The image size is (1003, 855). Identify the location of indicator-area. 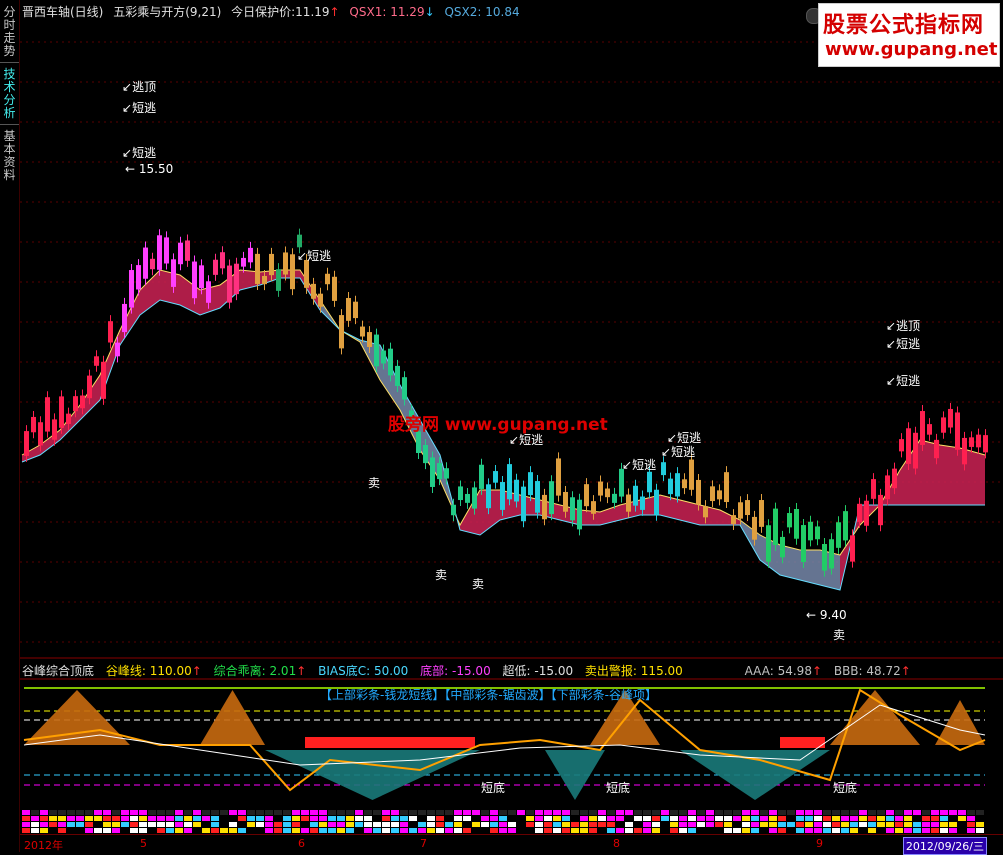
(960, 722).